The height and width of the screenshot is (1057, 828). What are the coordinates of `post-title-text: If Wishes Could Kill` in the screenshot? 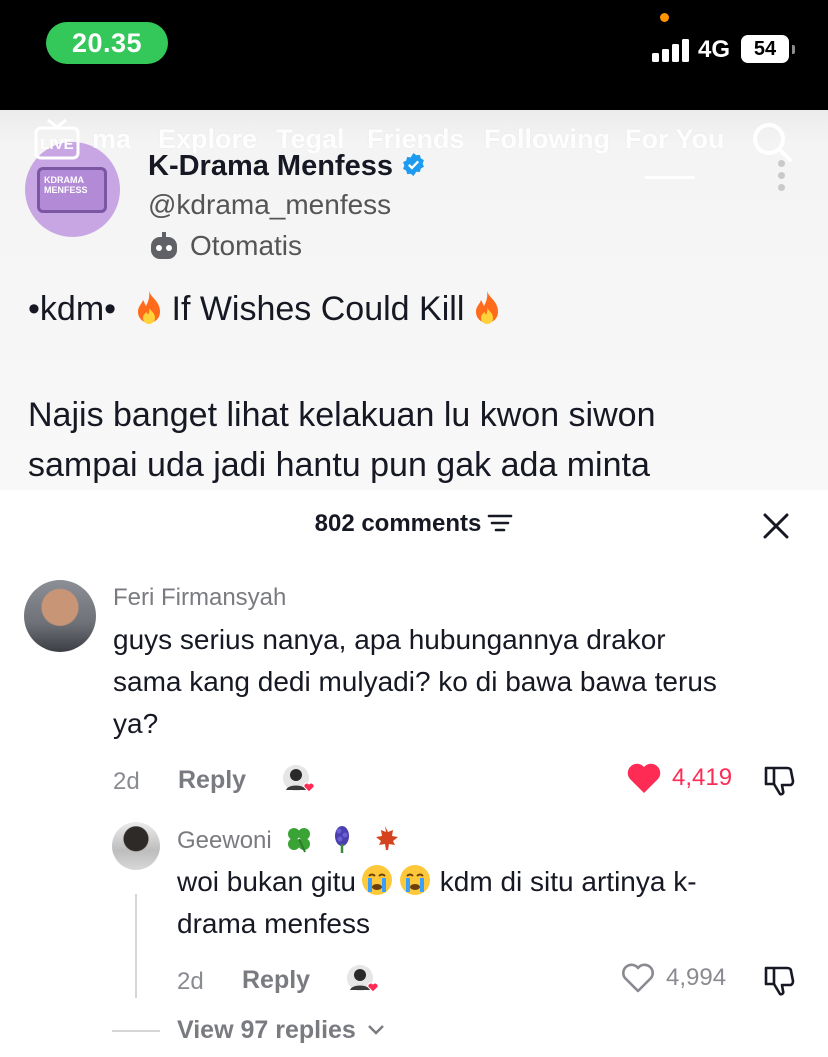 It's located at (318, 309).